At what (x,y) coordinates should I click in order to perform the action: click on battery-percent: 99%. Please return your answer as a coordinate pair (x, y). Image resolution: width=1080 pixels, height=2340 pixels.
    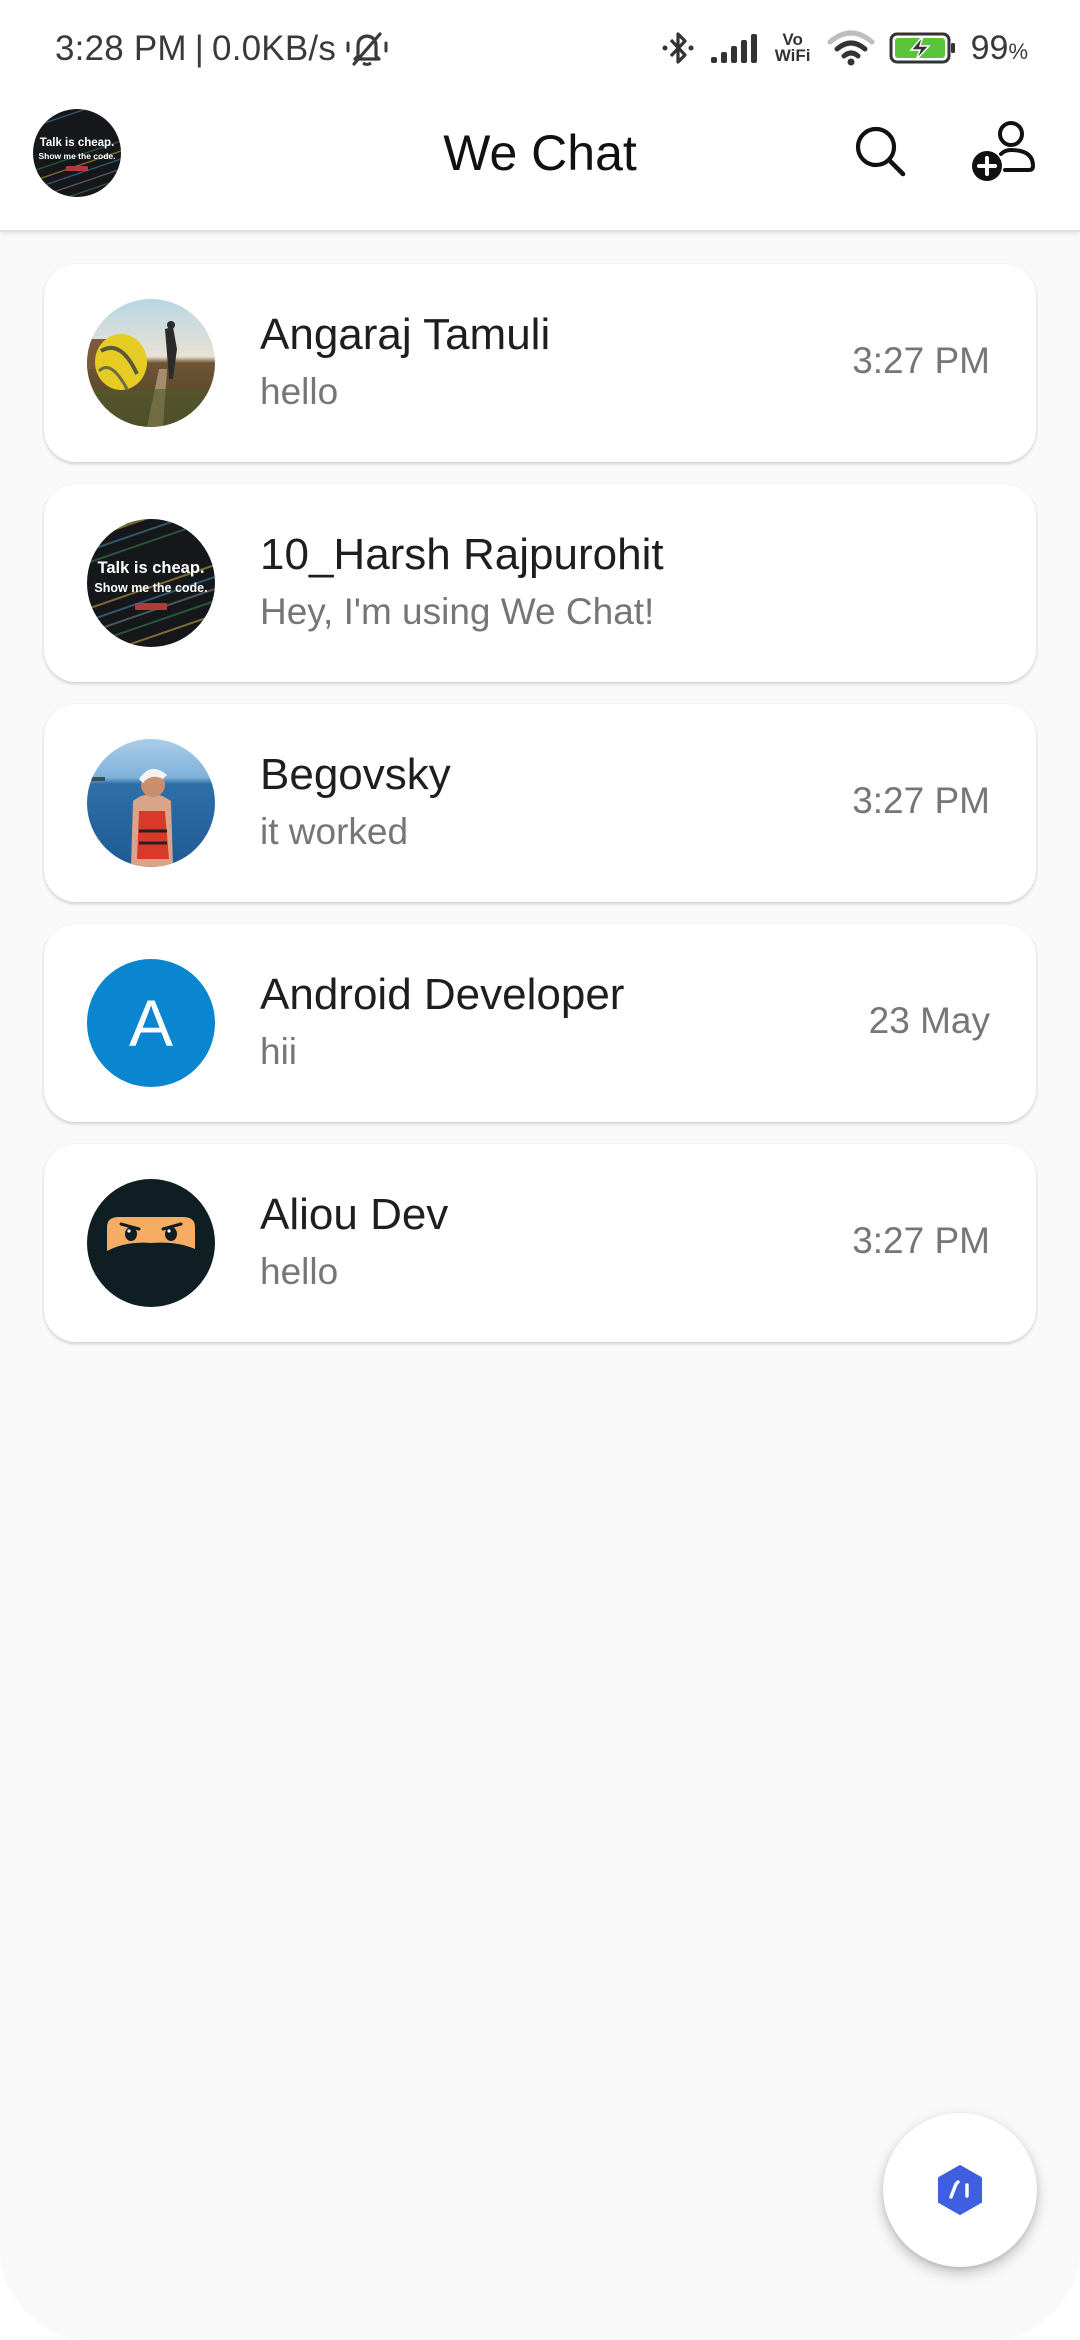
    Looking at the image, I should click on (999, 48).